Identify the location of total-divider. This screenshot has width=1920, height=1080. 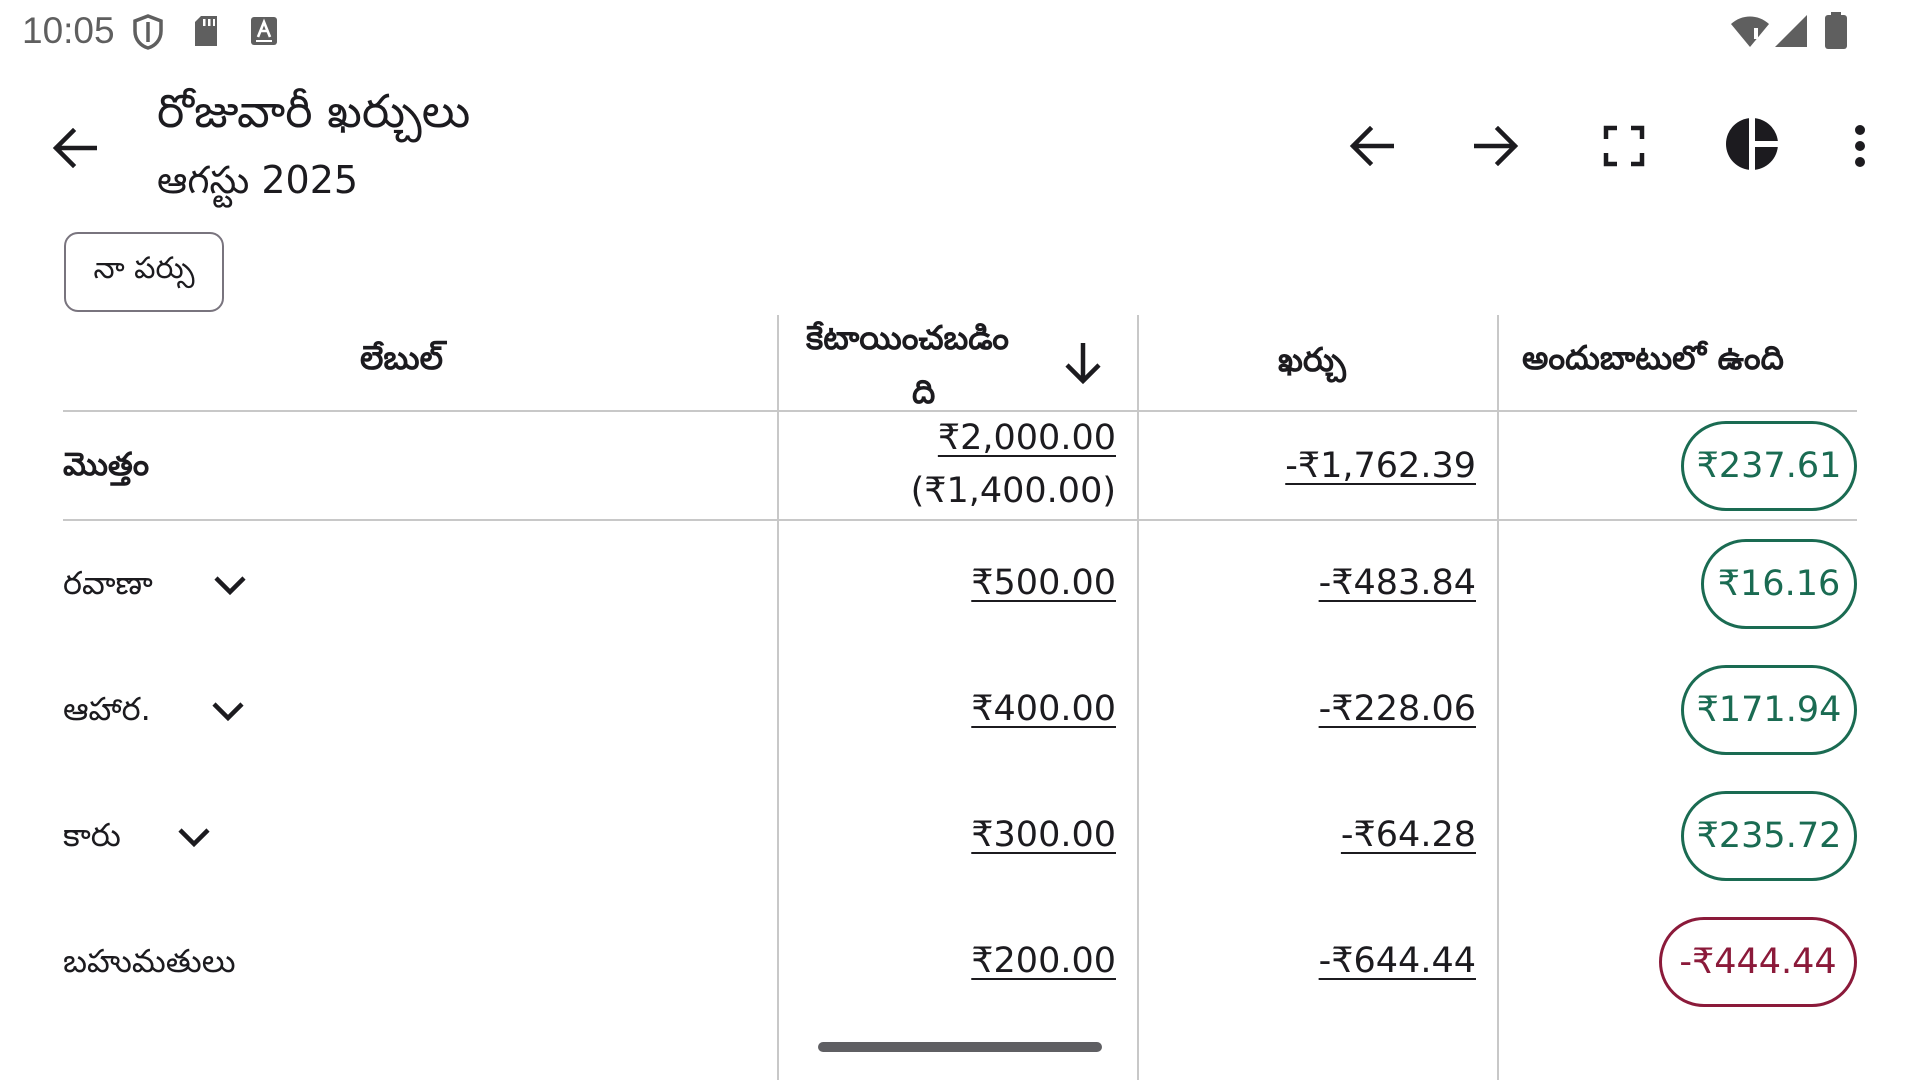
(960, 520).